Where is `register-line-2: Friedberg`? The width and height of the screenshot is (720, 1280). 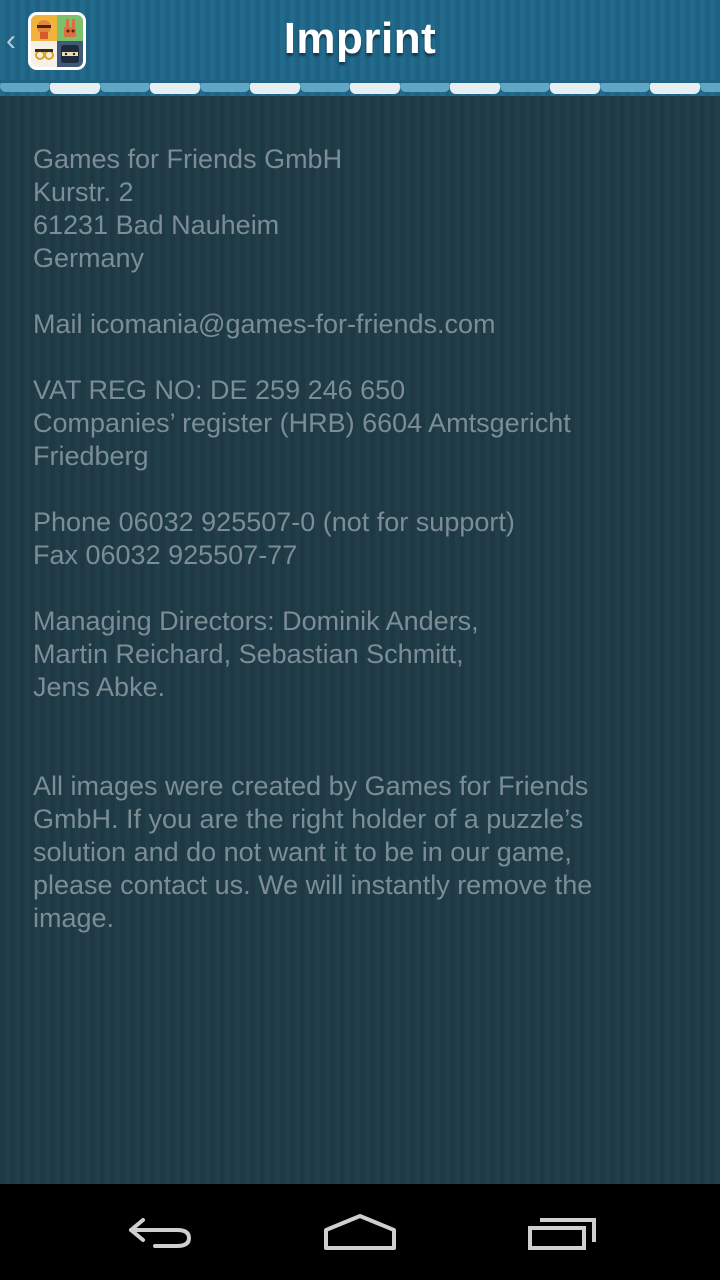 register-line-2: Friedberg is located at coordinates (91, 456).